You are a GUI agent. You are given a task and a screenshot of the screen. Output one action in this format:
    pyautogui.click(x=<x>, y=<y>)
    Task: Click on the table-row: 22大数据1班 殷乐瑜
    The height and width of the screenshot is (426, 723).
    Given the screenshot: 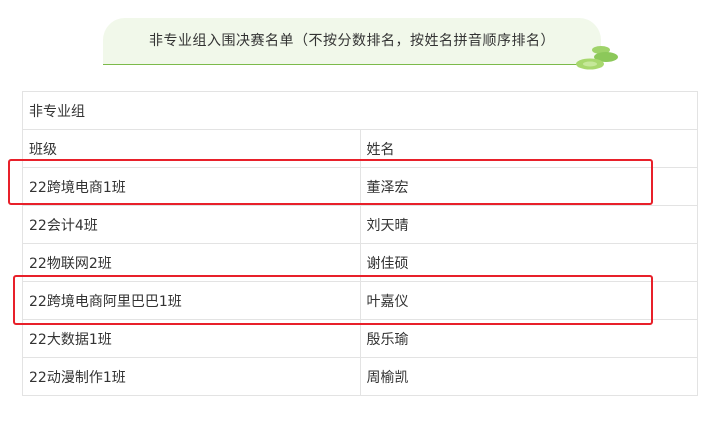 What is the action you would take?
    pyautogui.click(x=360, y=338)
    